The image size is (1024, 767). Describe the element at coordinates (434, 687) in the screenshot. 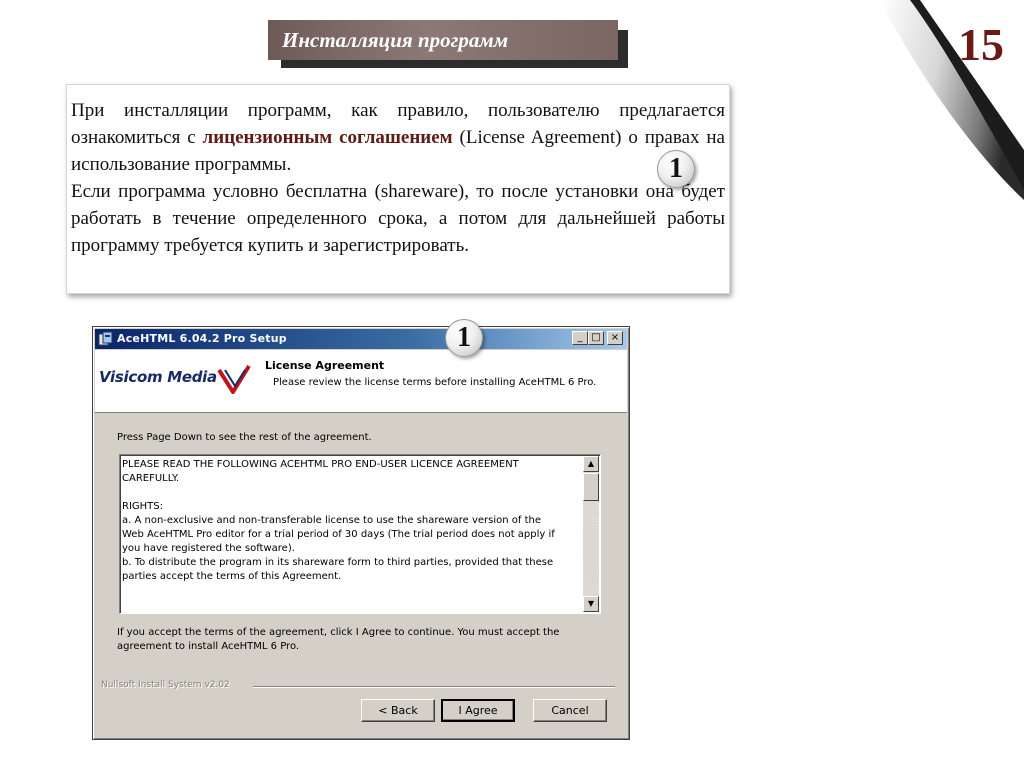

I see `separator-line` at that location.